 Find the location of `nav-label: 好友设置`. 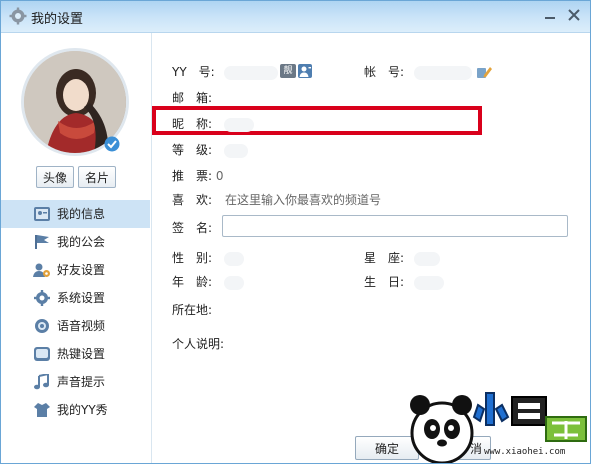

nav-label: 好友设置 is located at coordinates (81, 270).